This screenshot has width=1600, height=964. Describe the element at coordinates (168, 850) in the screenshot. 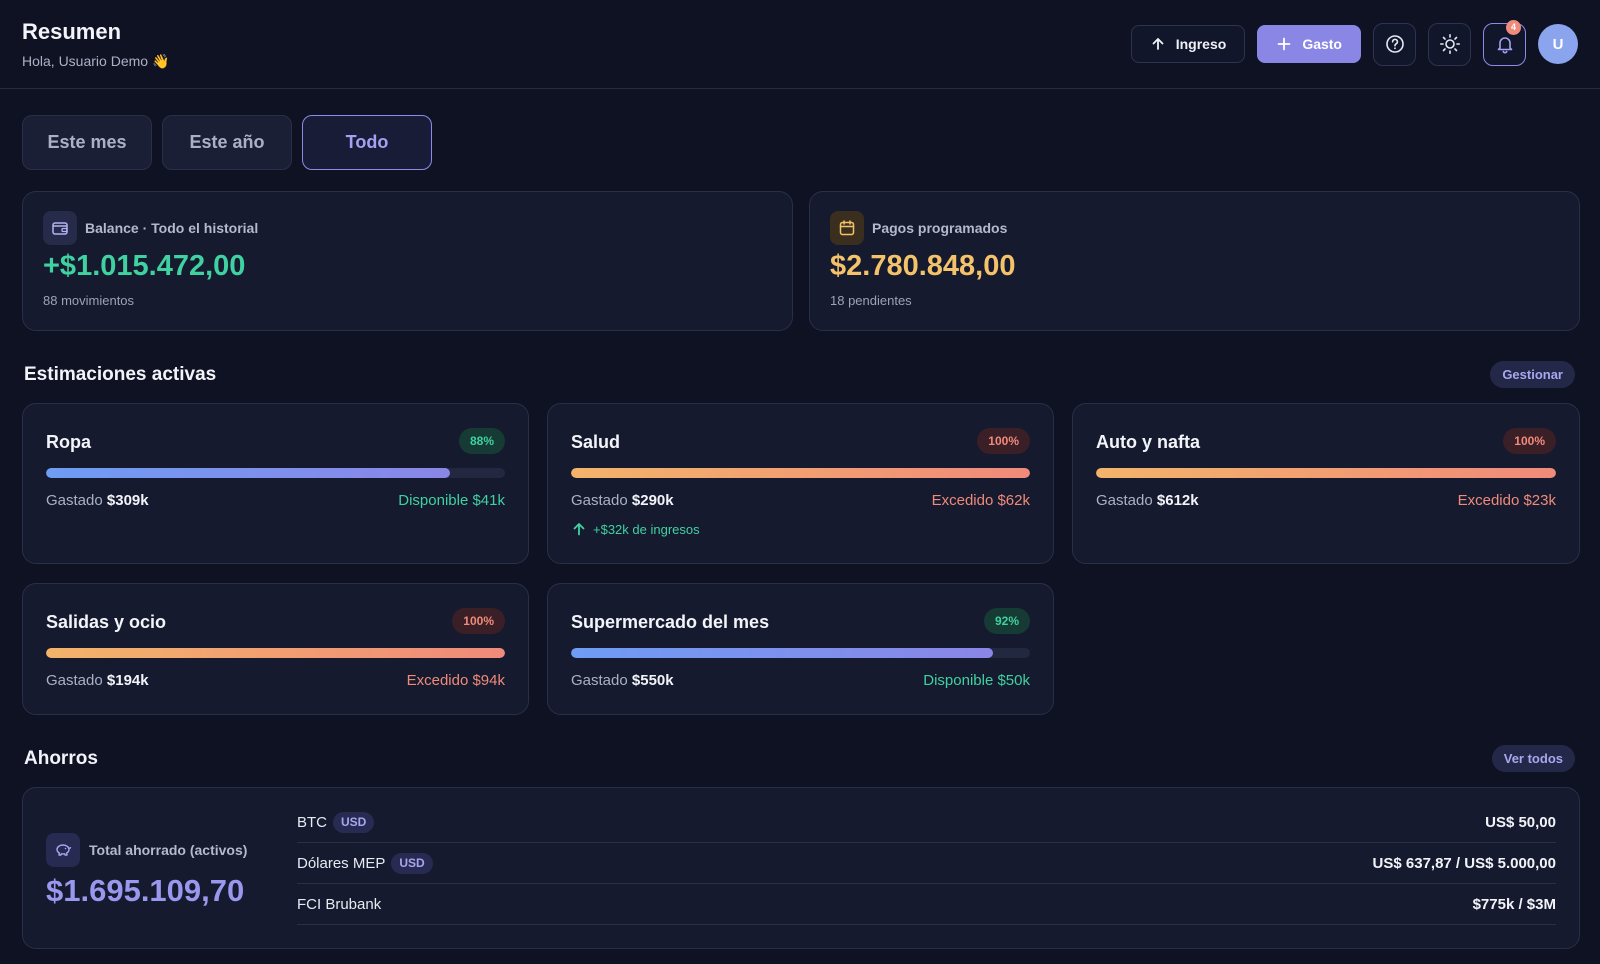

I see `savings-total-label: Total ahorrado (activos)` at that location.